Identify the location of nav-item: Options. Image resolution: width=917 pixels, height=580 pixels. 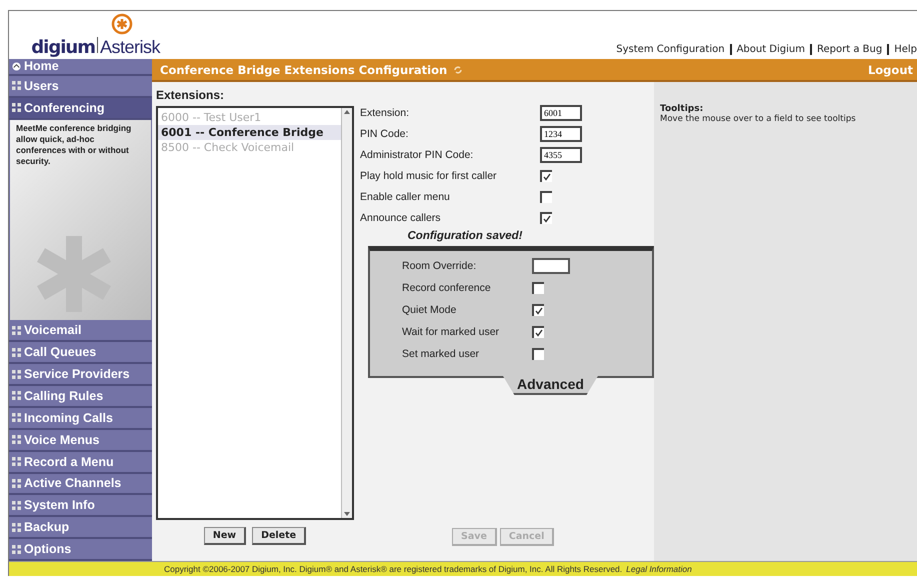
(80, 550).